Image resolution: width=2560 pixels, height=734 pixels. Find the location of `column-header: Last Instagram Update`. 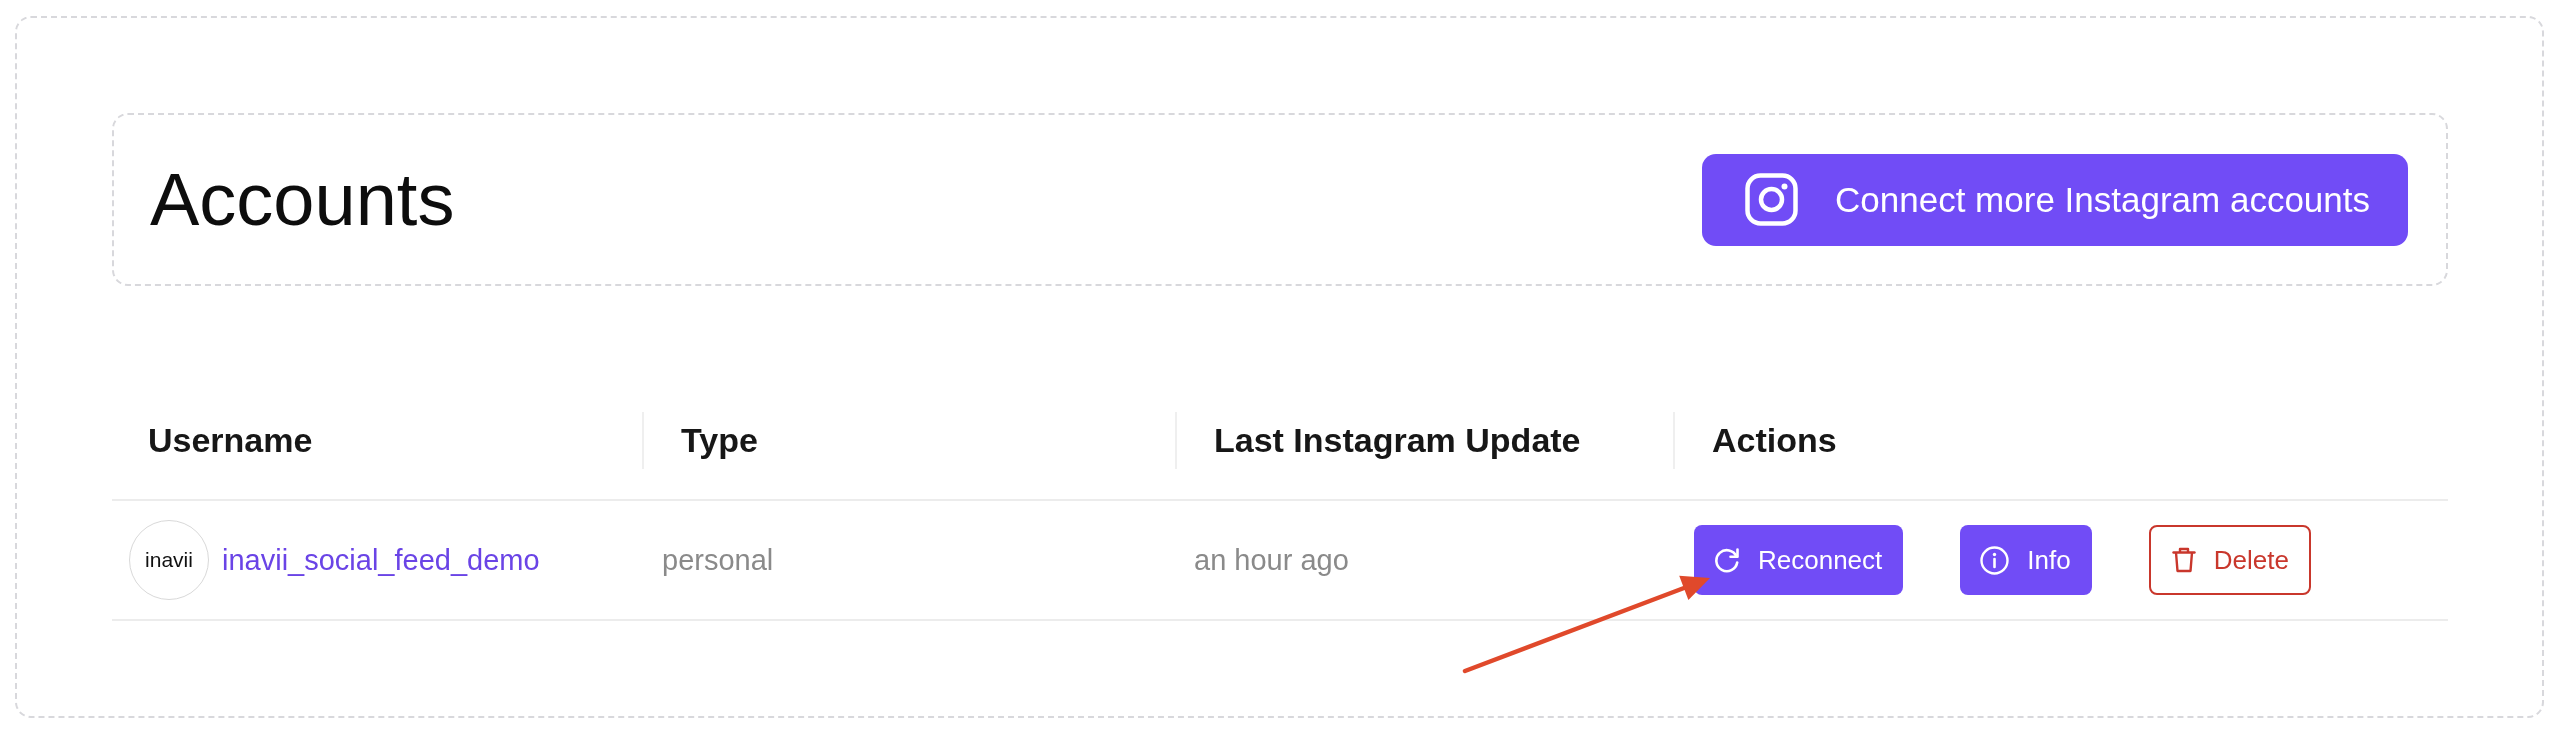

column-header: Last Instagram Update is located at coordinates (1397, 440).